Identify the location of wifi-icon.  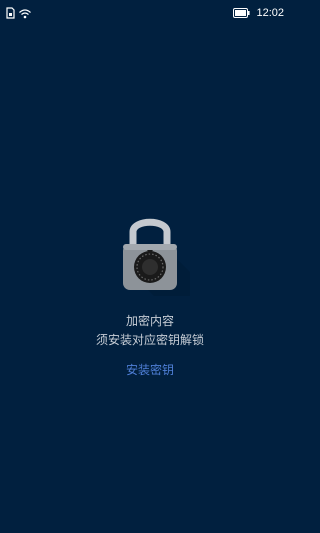
(25, 13).